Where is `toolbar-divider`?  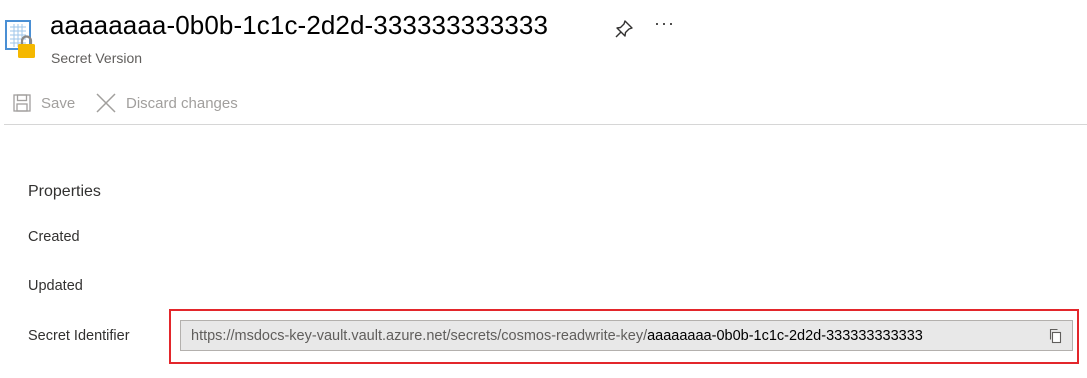
toolbar-divider is located at coordinates (545, 124).